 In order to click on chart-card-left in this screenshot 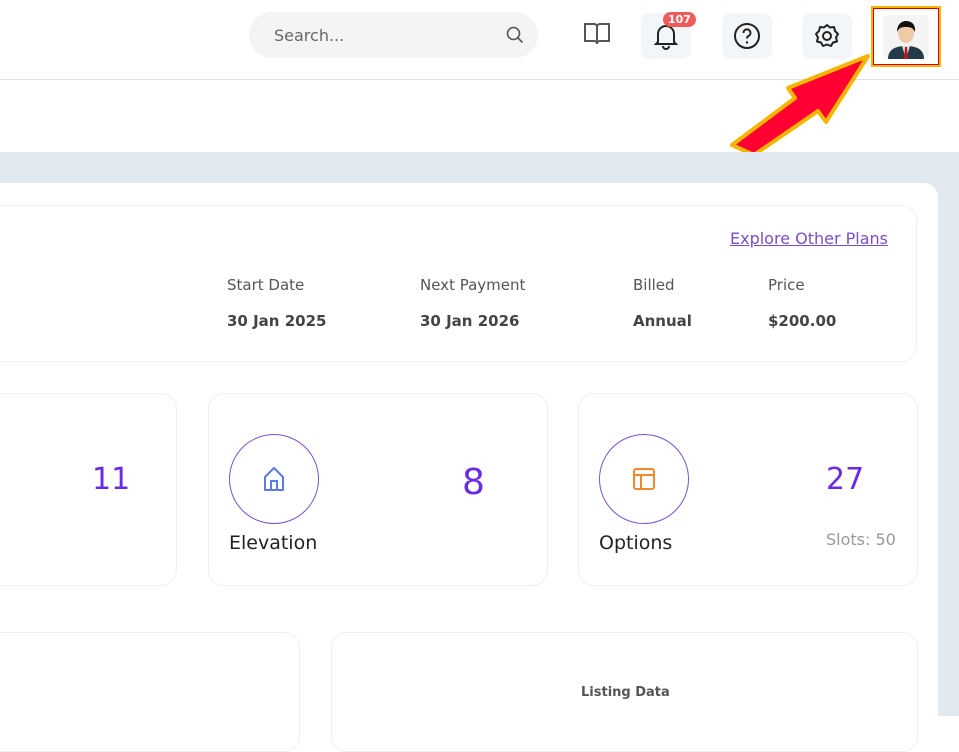, I will do `click(150, 692)`.